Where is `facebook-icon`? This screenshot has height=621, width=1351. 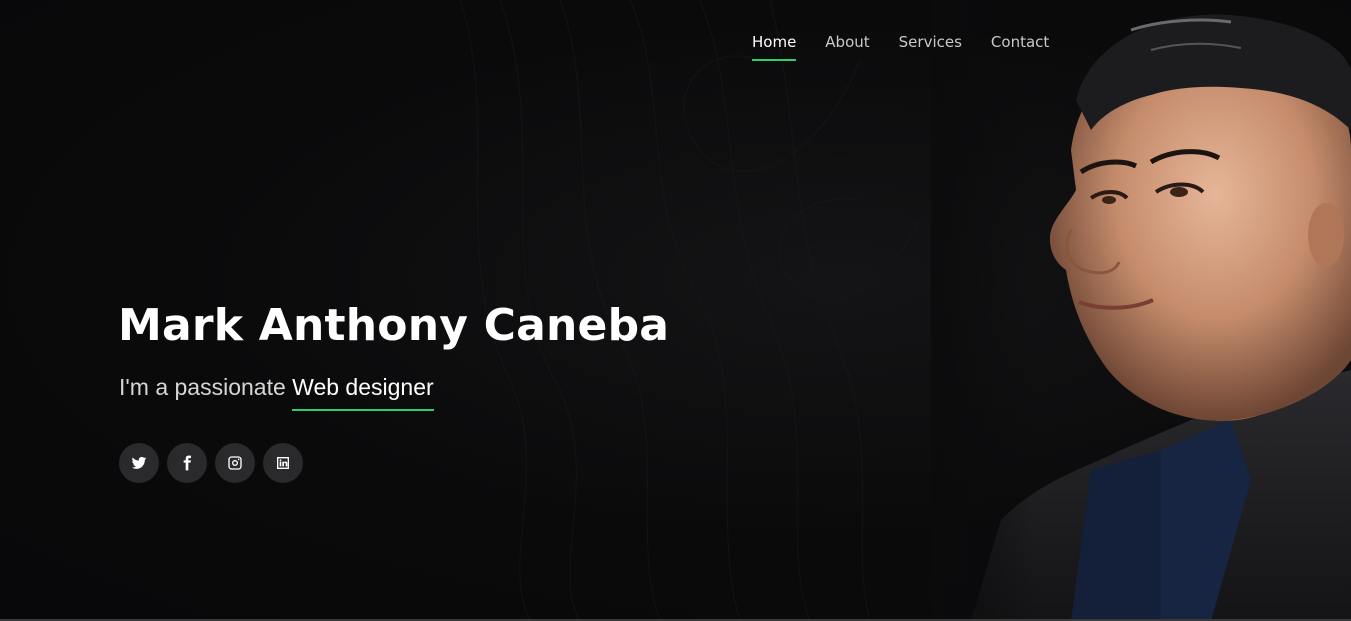 facebook-icon is located at coordinates (187, 463).